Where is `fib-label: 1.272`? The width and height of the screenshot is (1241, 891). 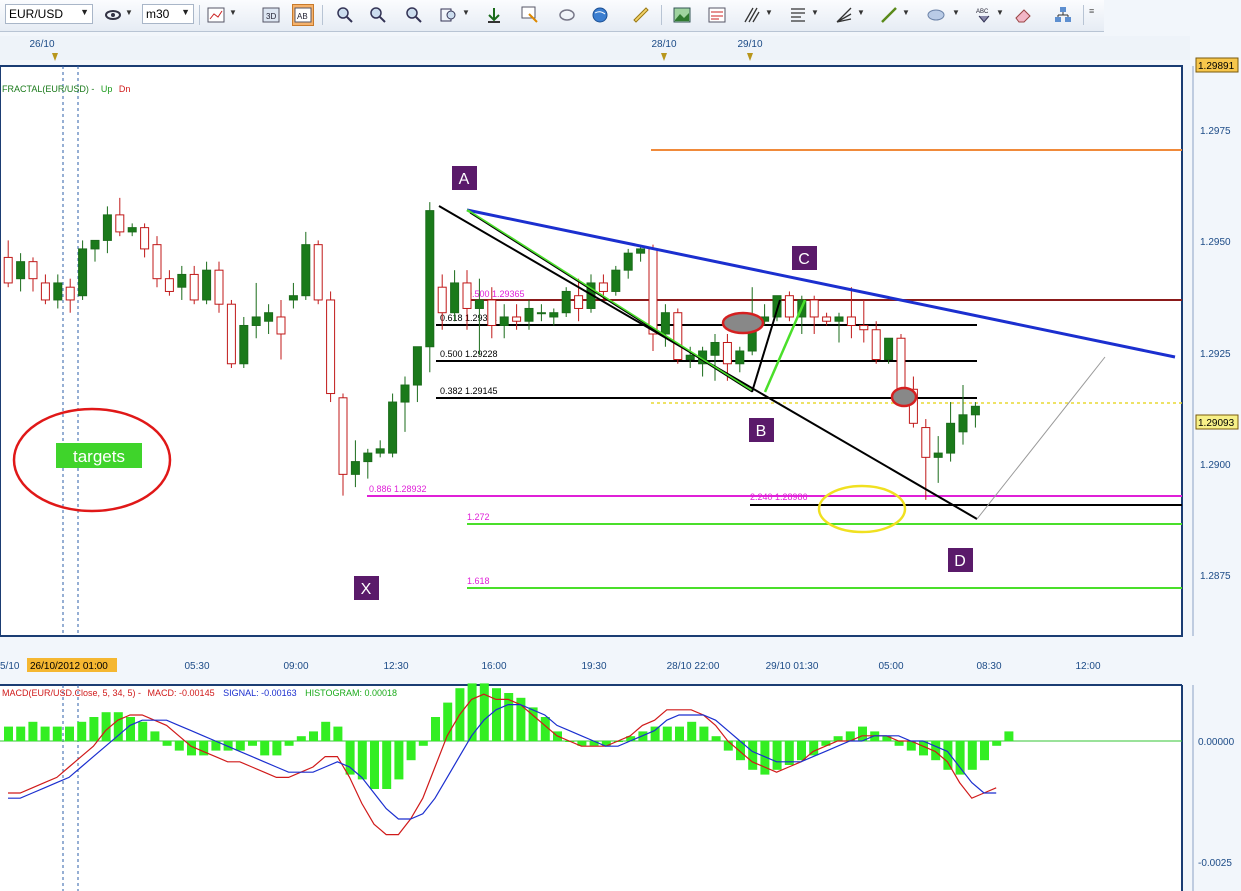
fib-label: 1.272 is located at coordinates (478, 517).